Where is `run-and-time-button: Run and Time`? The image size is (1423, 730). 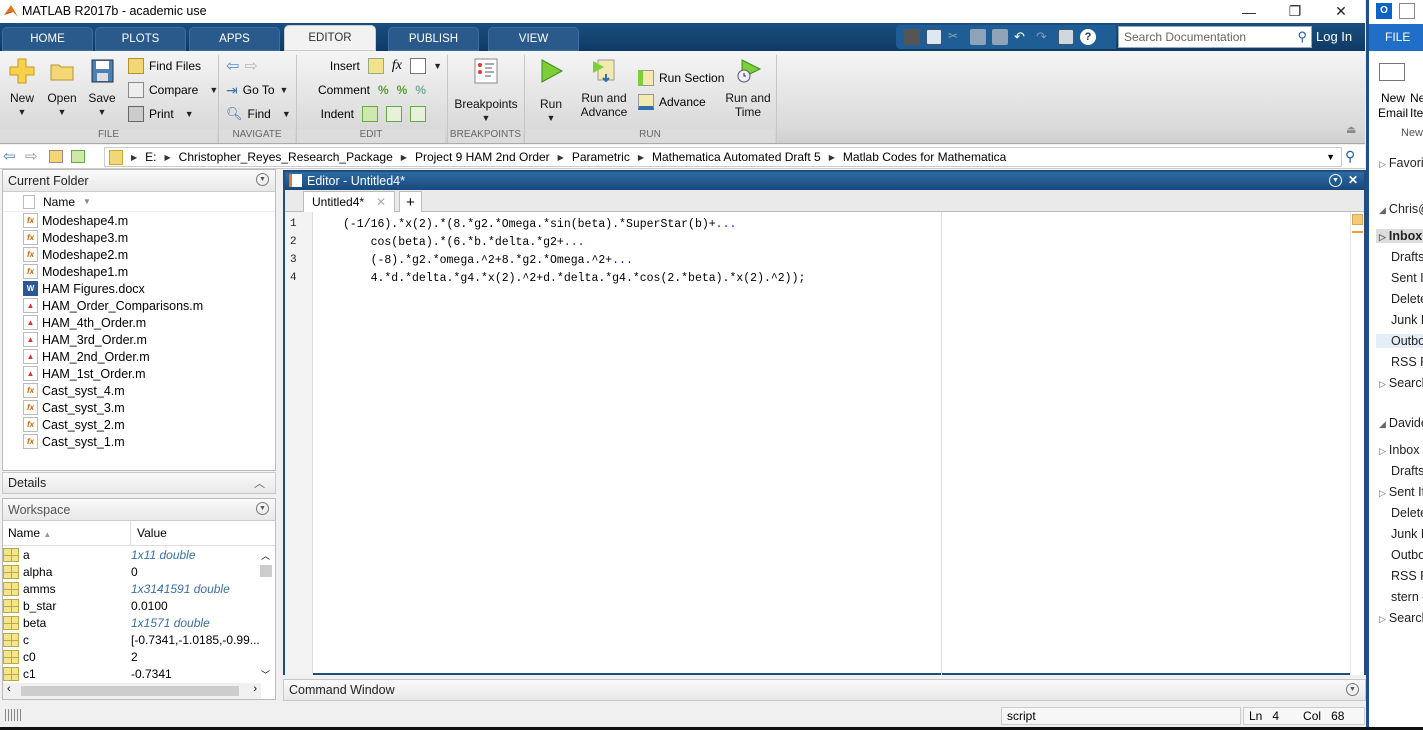 run-and-time-button: Run and Time is located at coordinates (748, 88).